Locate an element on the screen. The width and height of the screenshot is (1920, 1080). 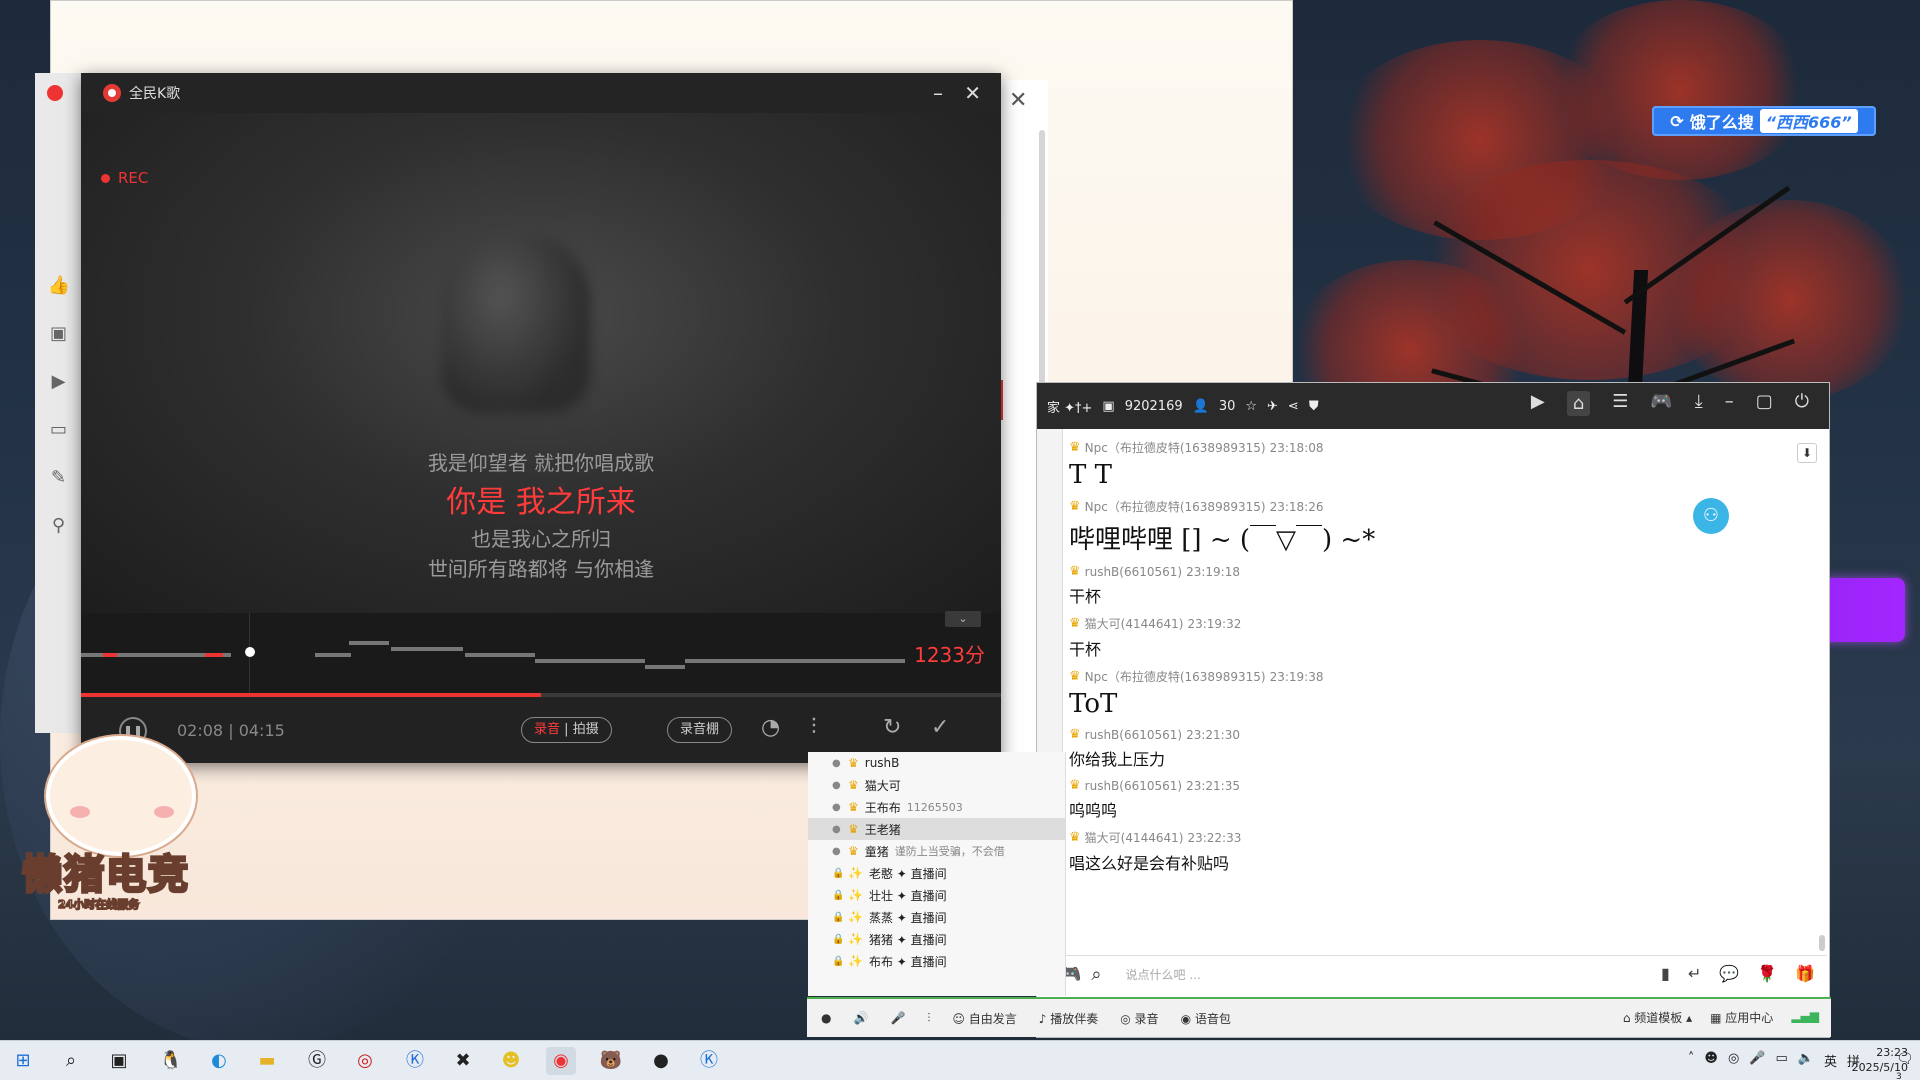
user-list-item: ● ♛ 王老猪 is located at coordinates (936, 829).